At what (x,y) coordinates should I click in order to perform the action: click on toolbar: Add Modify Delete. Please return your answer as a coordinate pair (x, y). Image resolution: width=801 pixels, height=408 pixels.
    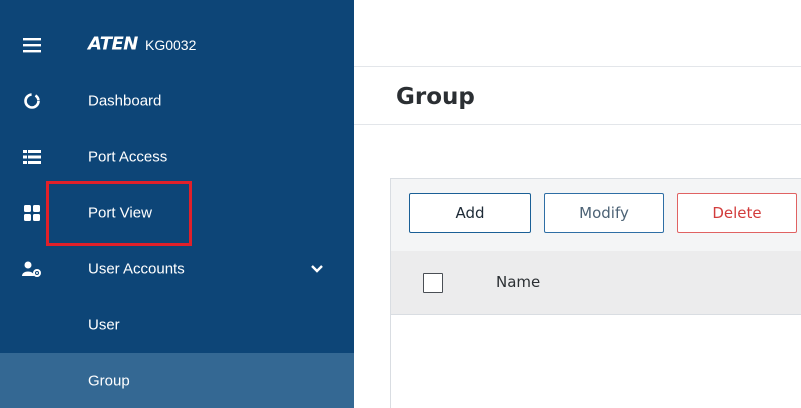
    Looking at the image, I should click on (596, 215).